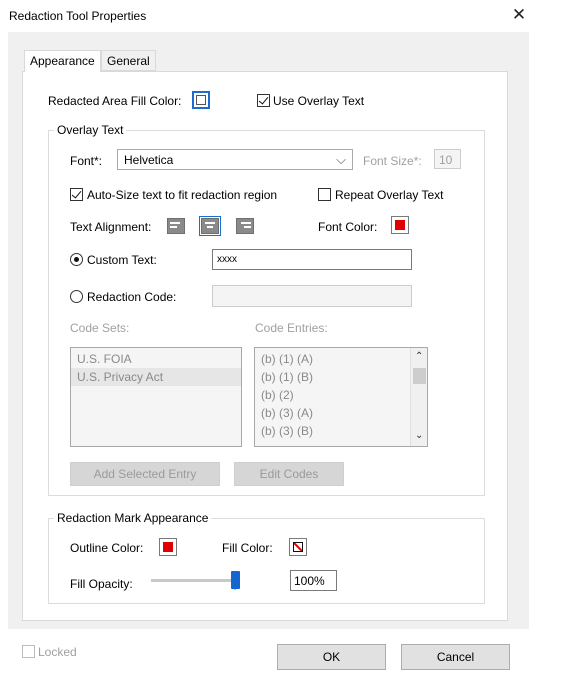 Image resolution: width=561 pixels, height=695 pixels. Describe the element at coordinates (86, 161) in the screenshot. I see `font-label: Font*:` at that location.